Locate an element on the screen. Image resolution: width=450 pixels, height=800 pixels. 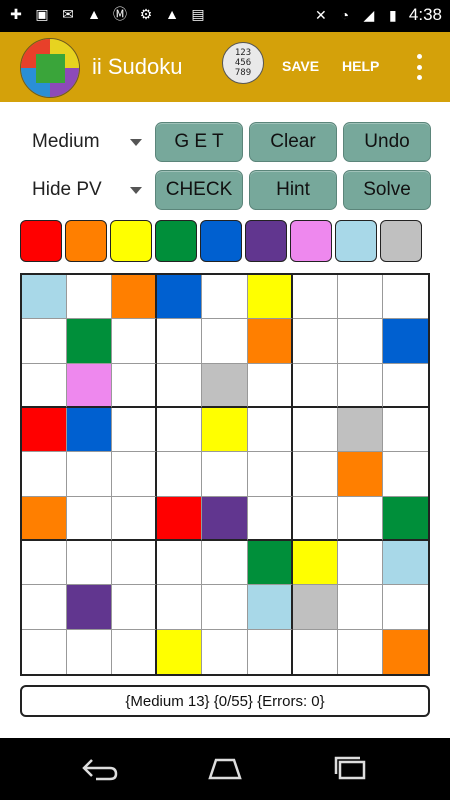
get-button: G E T is located at coordinates (199, 142).